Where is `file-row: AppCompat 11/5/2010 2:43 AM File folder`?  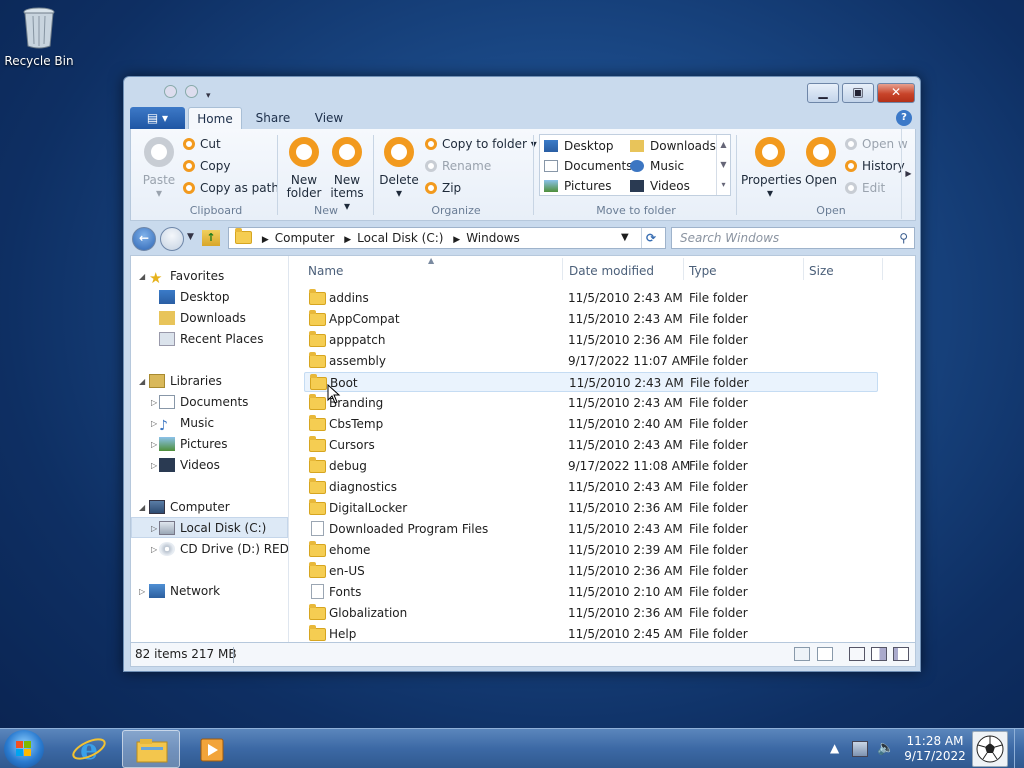
file-row: AppCompat 11/5/2010 2:43 AM File folder is located at coordinates (591, 319).